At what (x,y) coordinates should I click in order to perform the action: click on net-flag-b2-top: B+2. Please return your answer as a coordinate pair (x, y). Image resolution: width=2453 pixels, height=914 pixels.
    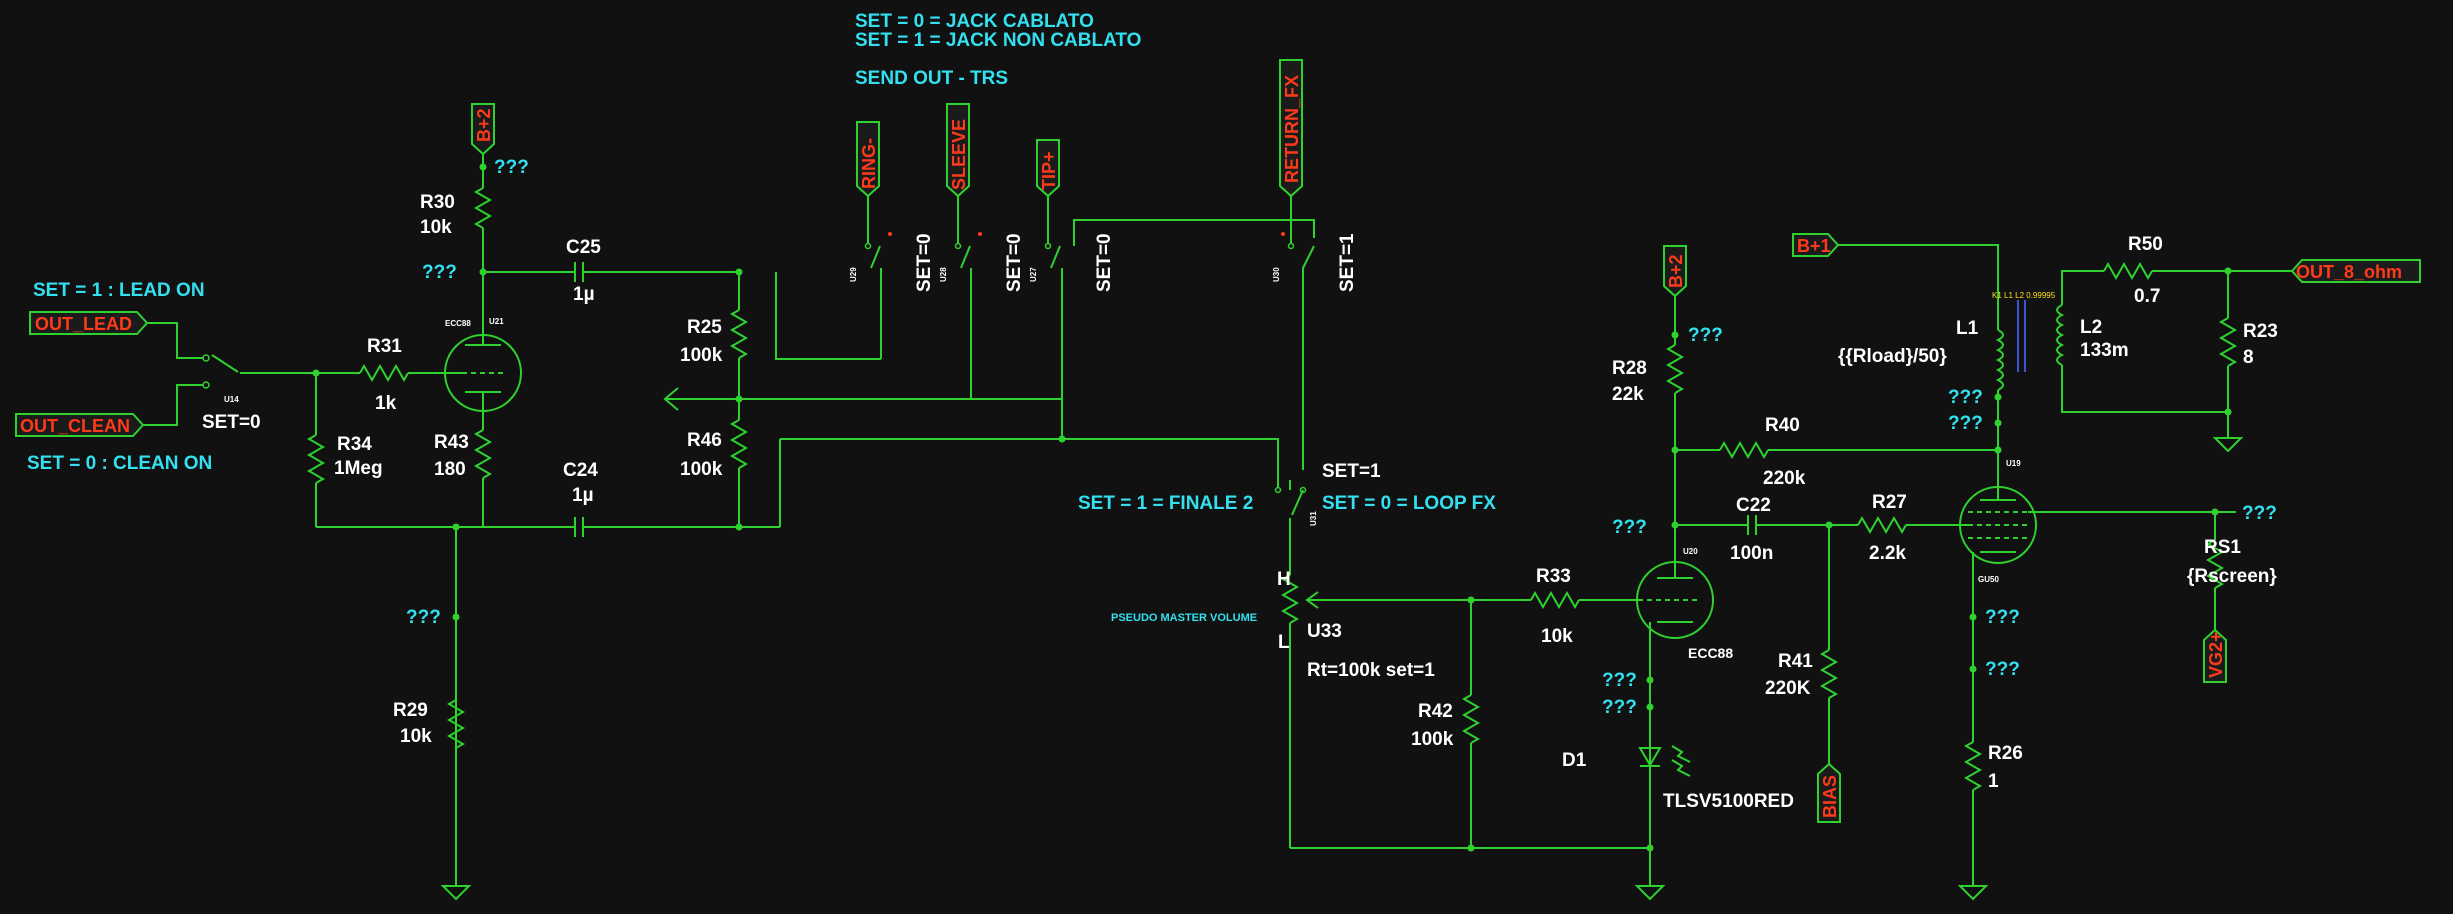
    Looking at the image, I should click on (483, 129).